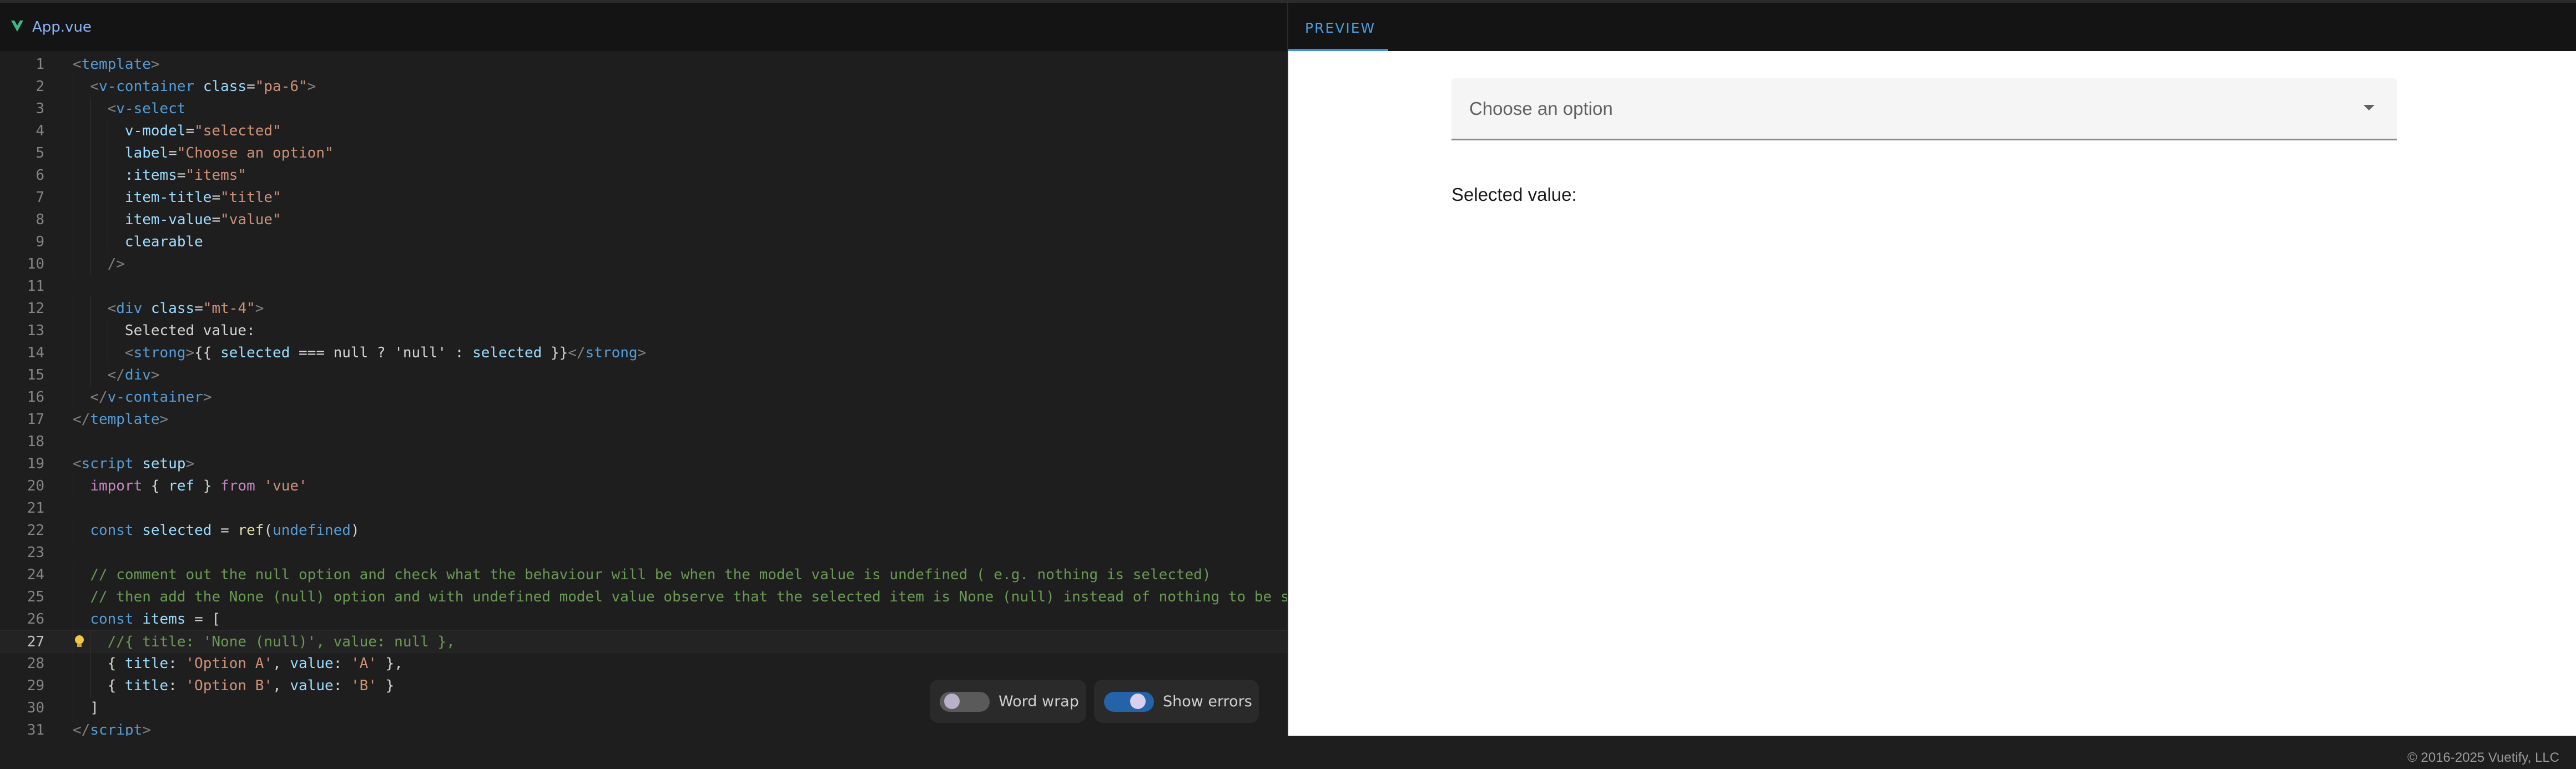 This screenshot has height=769, width=2576. What do you see at coordinates (644, 663) in the screenshot?
I see `code-line: 28 { title: 'Option A', value: 'A' },` at bounding box center [644, 663].